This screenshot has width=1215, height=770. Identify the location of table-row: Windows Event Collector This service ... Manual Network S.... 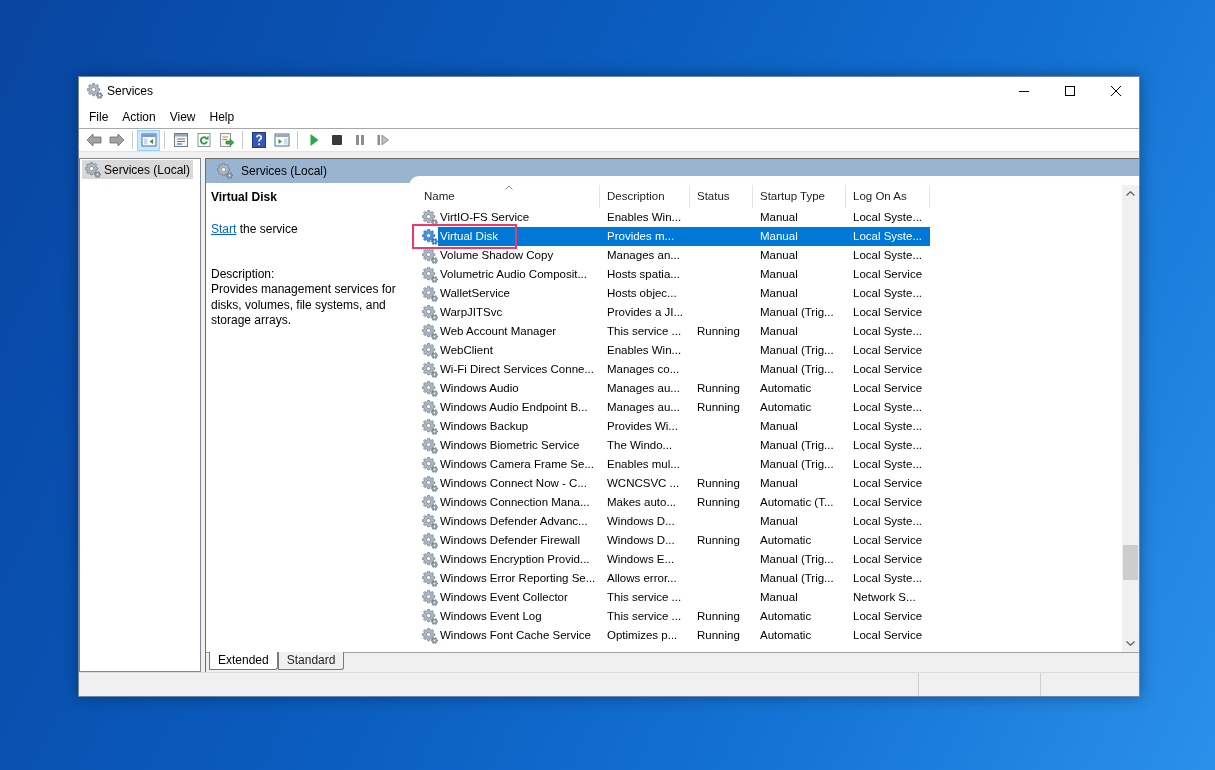
(684, 597).